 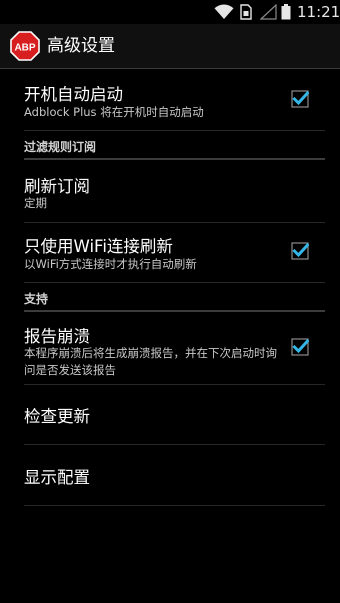 What do you see at coordinates (224, 14) in the screenshot?
I see `wifi-icon` at bounding box center [224, 14].